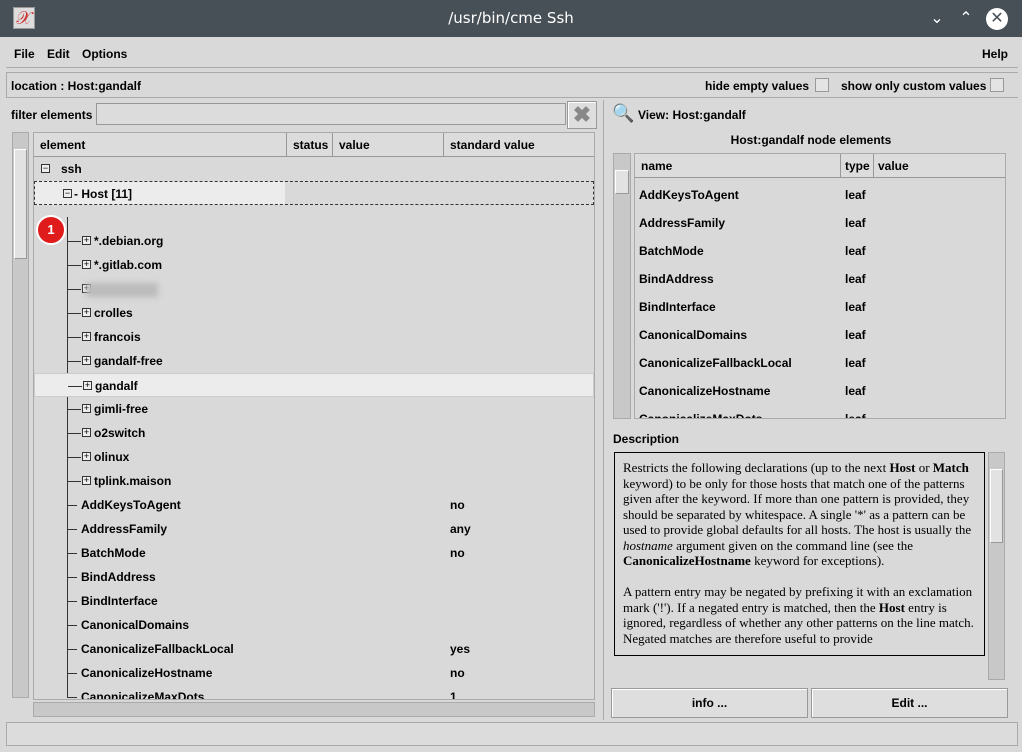 The width and height of the screenshot is (1022, 752). What do you see at coordinates (820, 278) in the screenshot?
I see `node-element-row: BindAddress leaf` at bounding box center [820, 278].